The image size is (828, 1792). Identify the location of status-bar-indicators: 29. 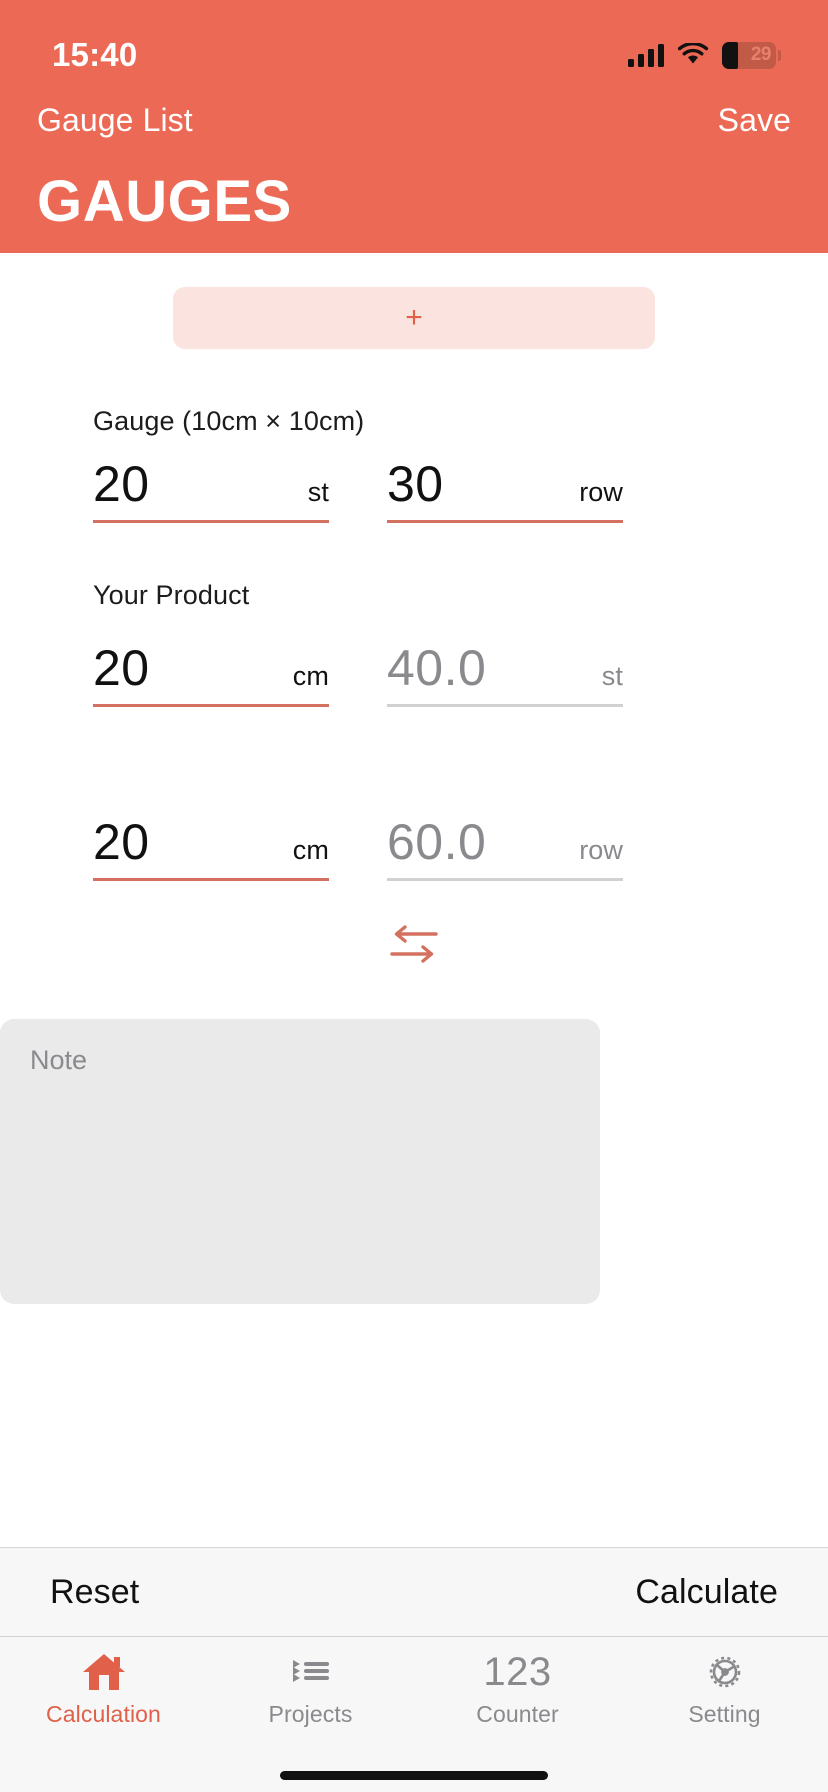
(704, 55).